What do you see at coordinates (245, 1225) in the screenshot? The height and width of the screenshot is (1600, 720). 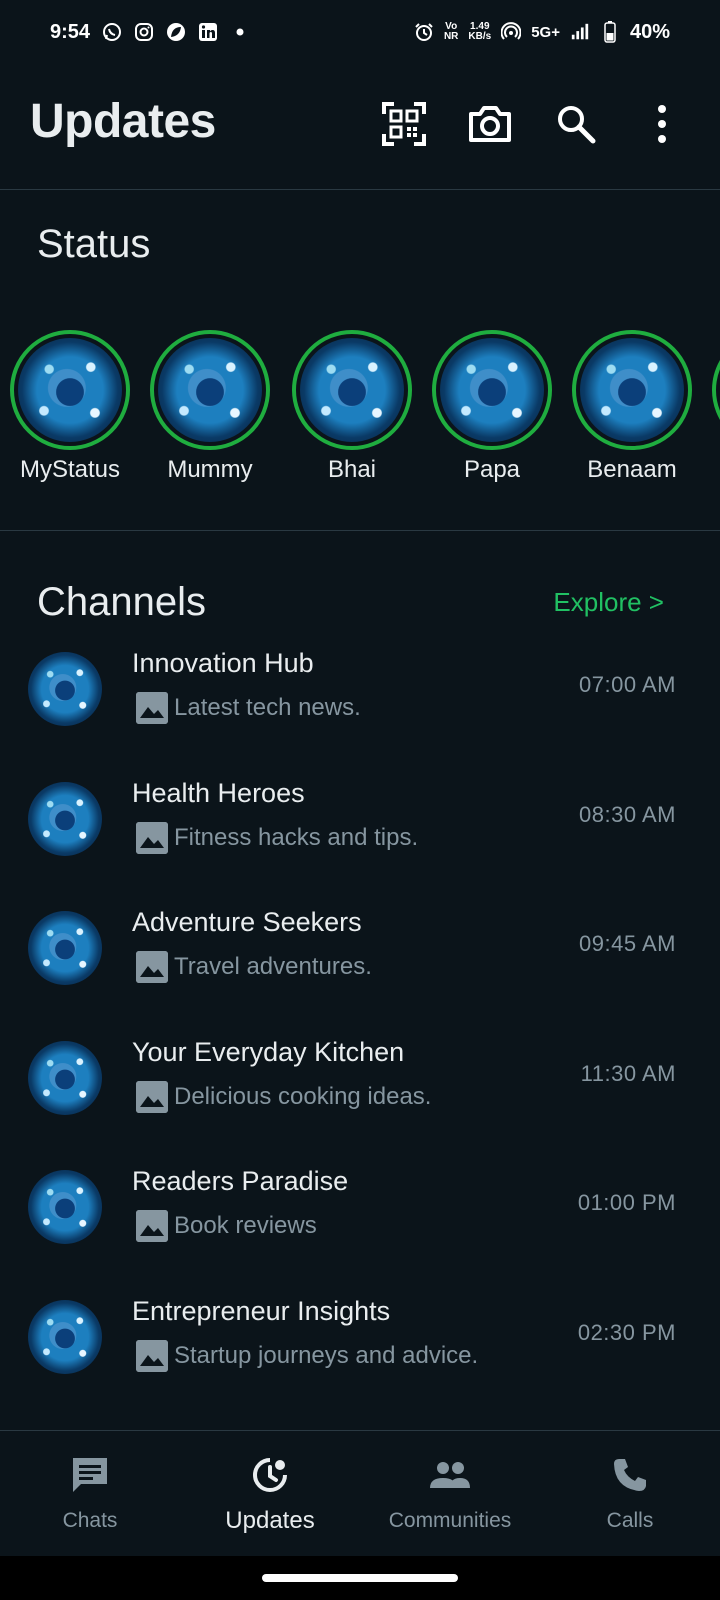 I see `channel-preview-text: Book reviews` at bounding box center [245, 1225].